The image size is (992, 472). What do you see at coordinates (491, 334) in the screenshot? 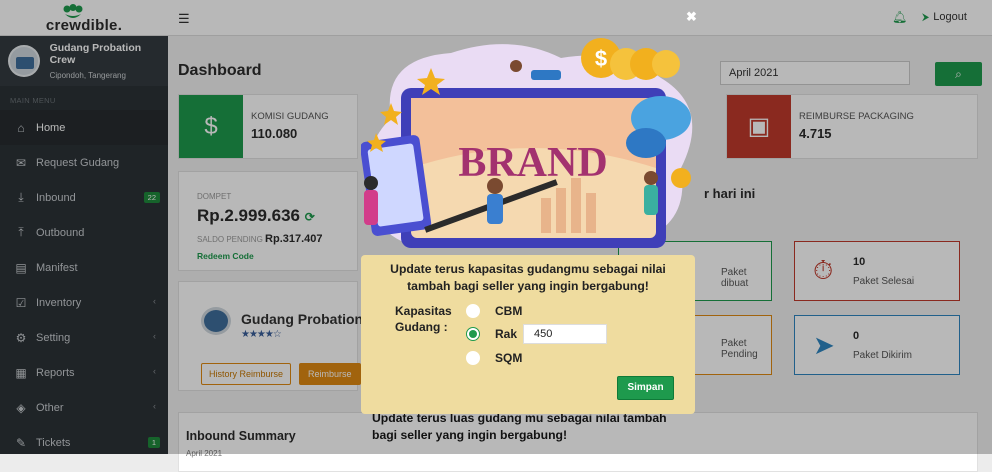
I see `option-rak: Rak` at bounding box center [491, 334].